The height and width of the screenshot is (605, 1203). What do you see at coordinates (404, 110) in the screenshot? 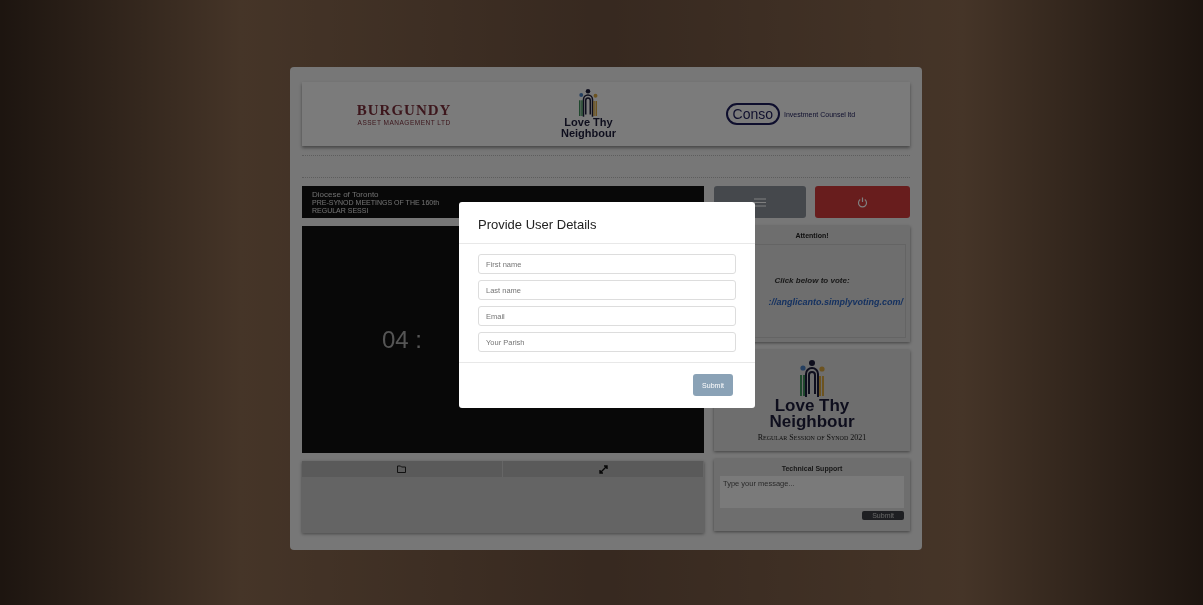
I see `company-name: BURGUNDY` at bounding box center [404, 110].